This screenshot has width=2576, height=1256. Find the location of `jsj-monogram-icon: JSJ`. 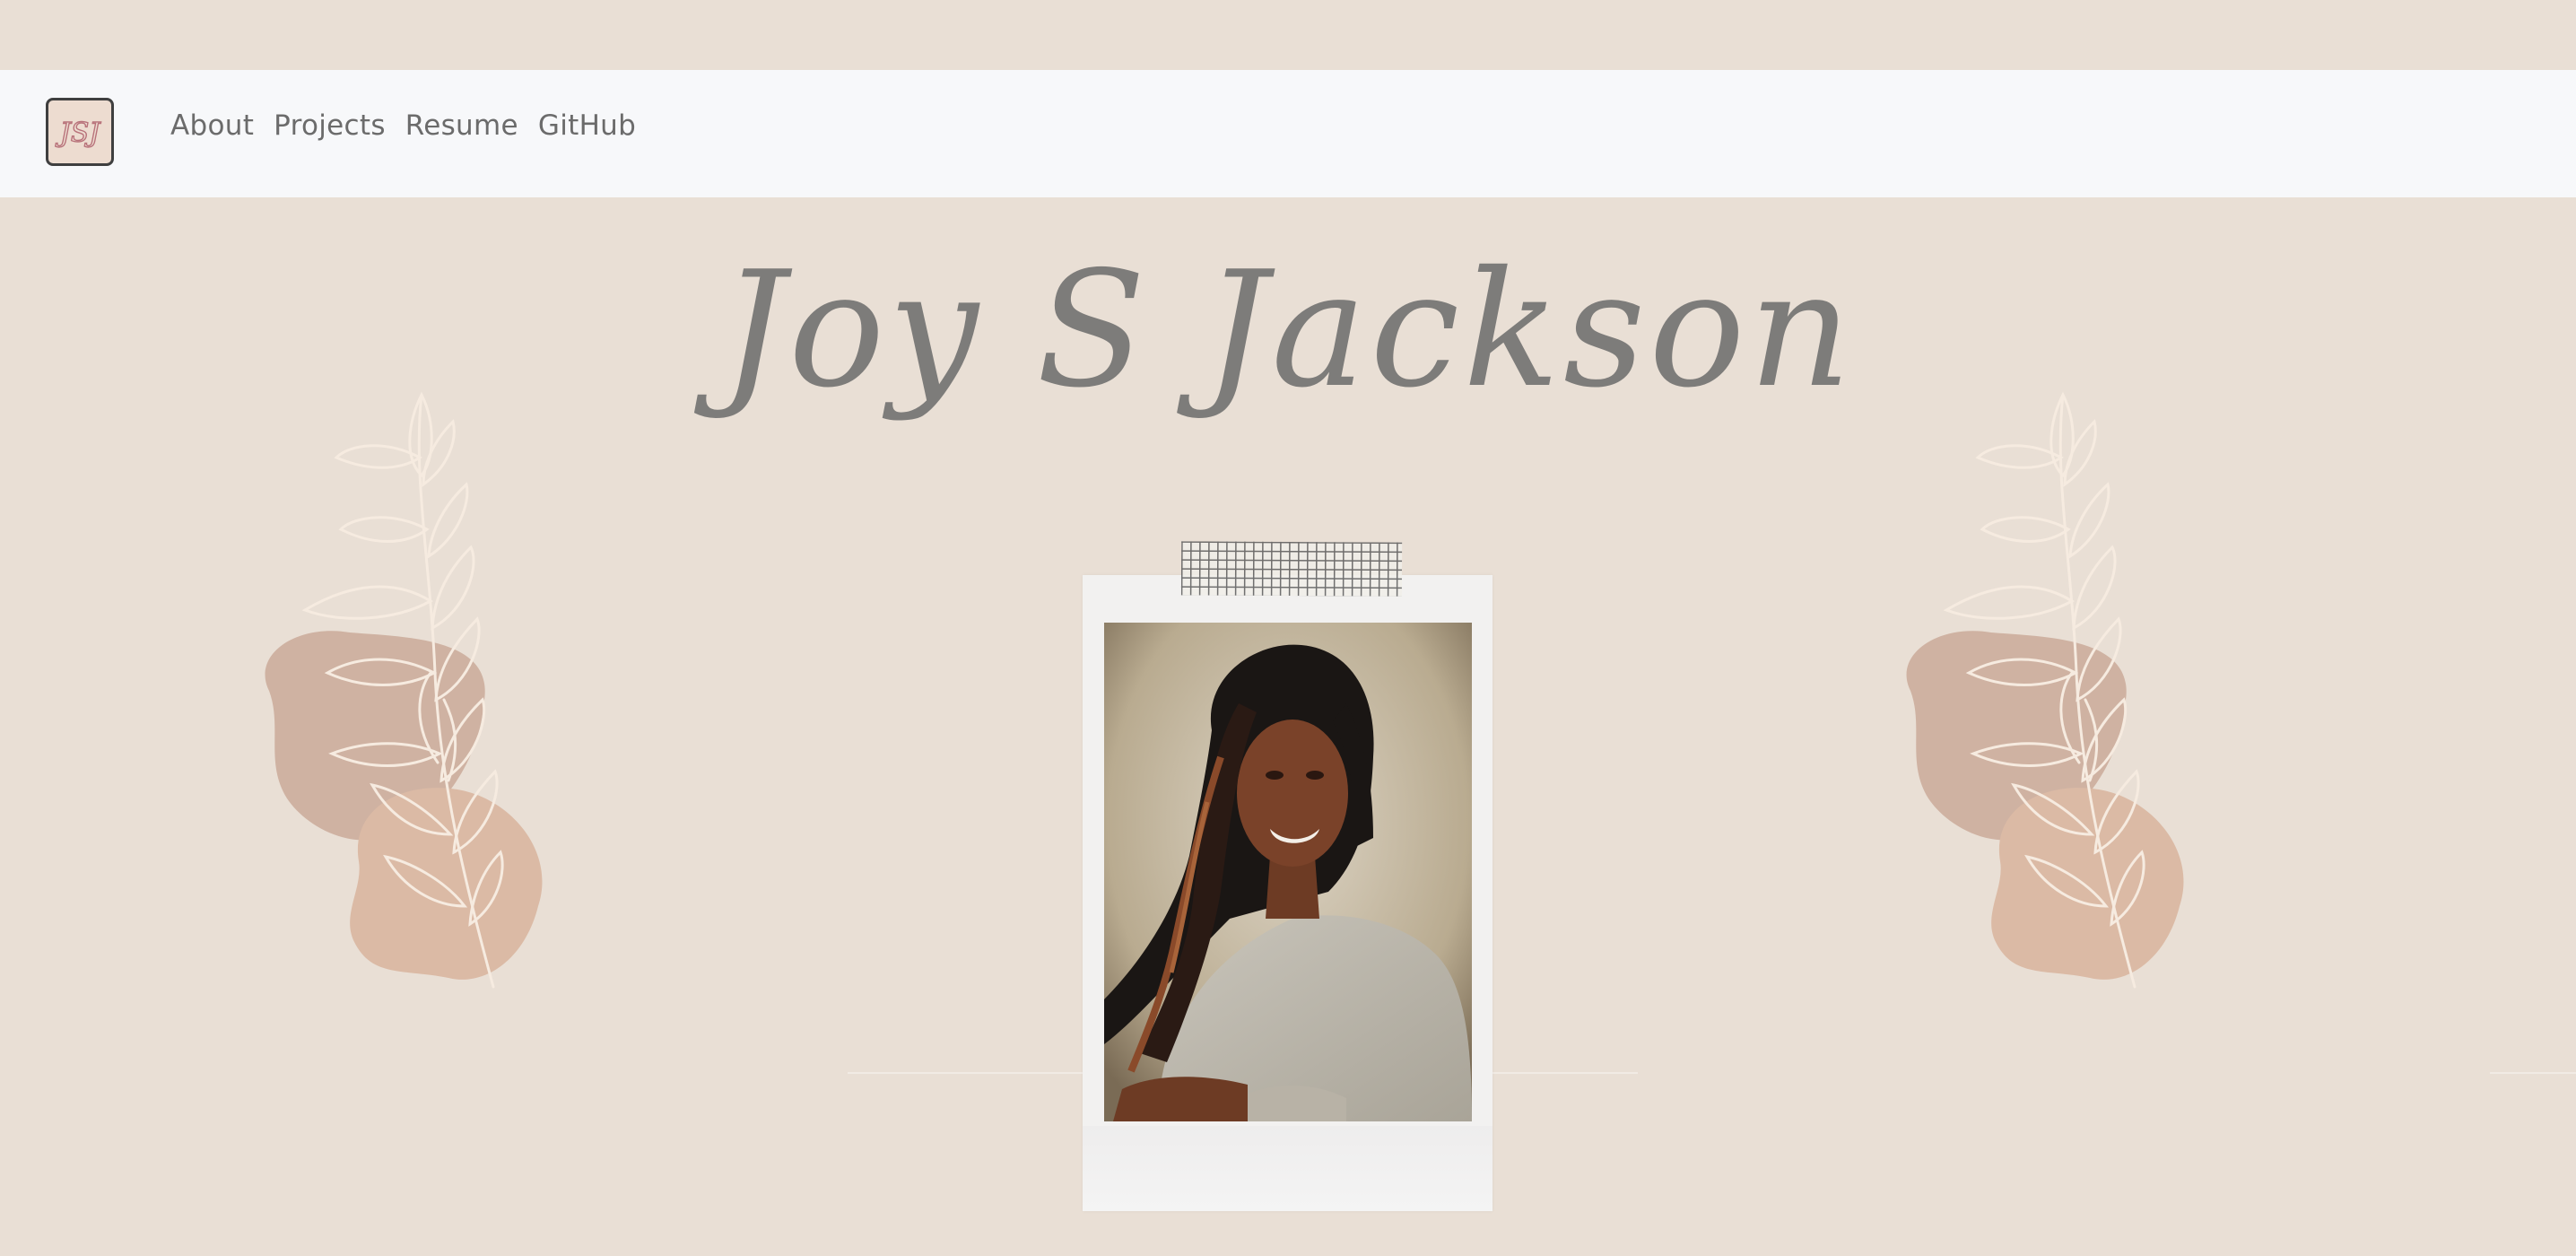

jsj-monogram-icon: JSJ is located at coordinates (78, 133).